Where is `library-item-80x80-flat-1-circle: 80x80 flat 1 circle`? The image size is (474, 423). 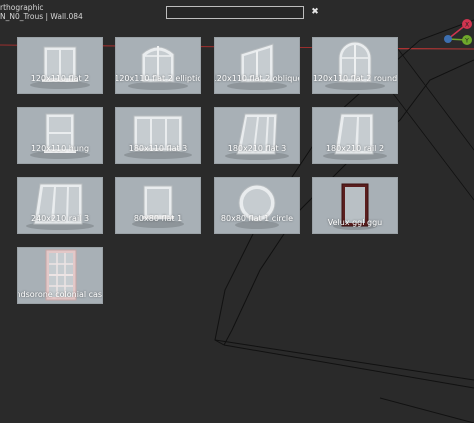
library-item-80x80-flat-1-circle: 80x80 flat 1 circle is located at coordinates (257, 205).